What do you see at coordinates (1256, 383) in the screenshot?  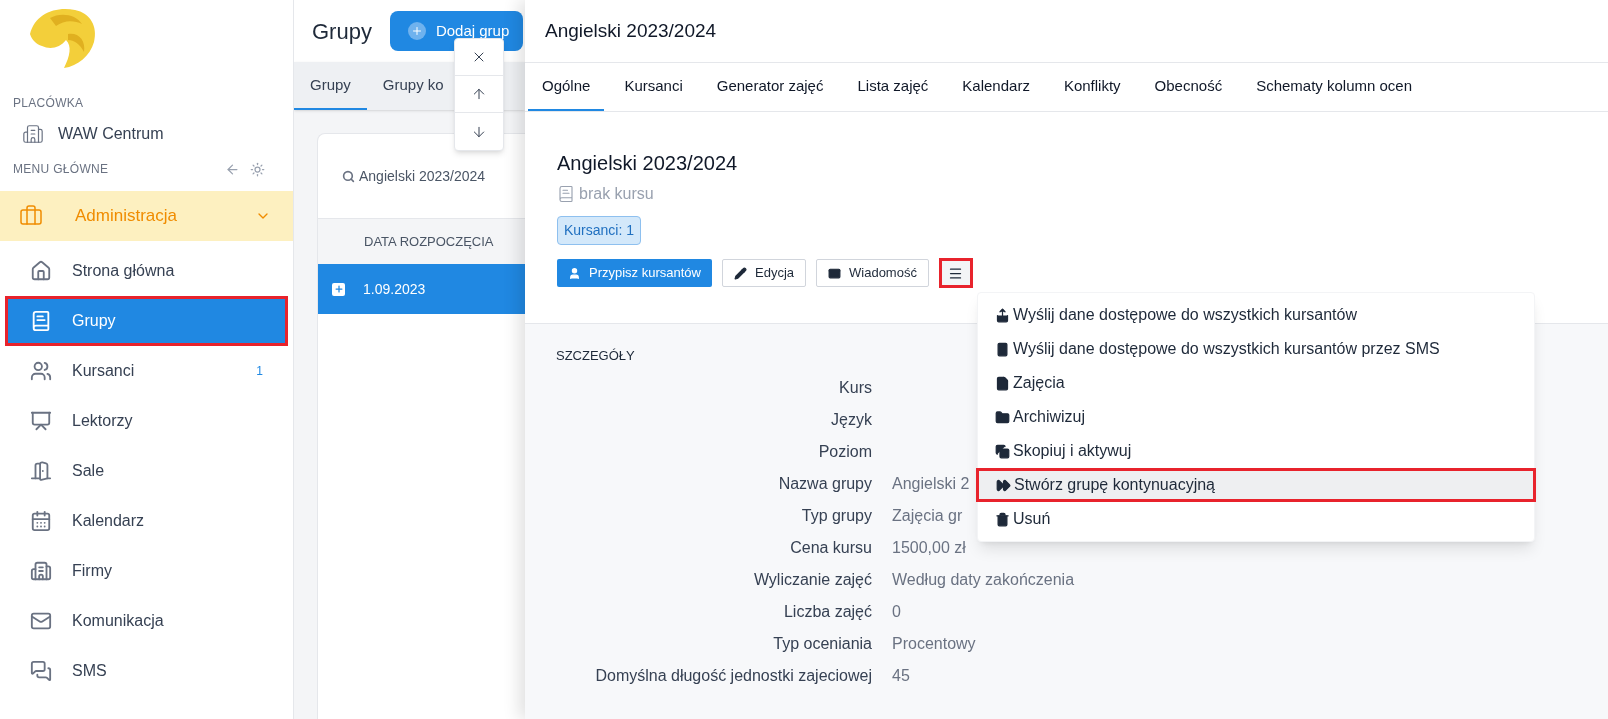 I see `menu-item: Zajęcia` at bounding box center [1256, 383].